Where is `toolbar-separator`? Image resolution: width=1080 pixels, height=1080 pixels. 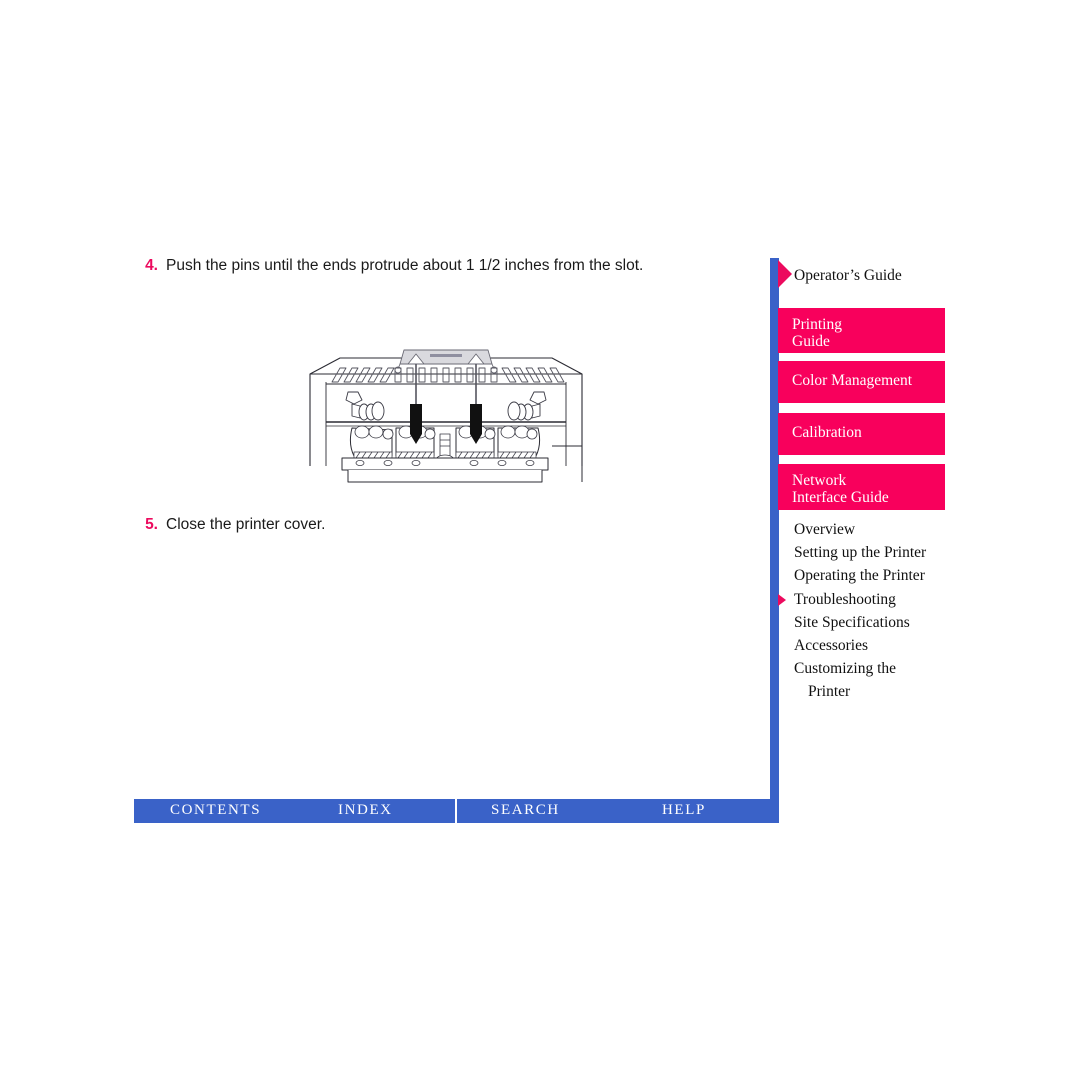
toolbar-separator is located at coordinates (456, 811).